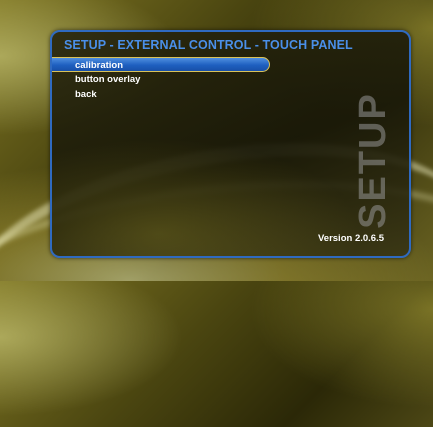 This screenshot has width=433, height=427. I want to click on menu-item-button-overlay: button overlay, so click(230, 79).